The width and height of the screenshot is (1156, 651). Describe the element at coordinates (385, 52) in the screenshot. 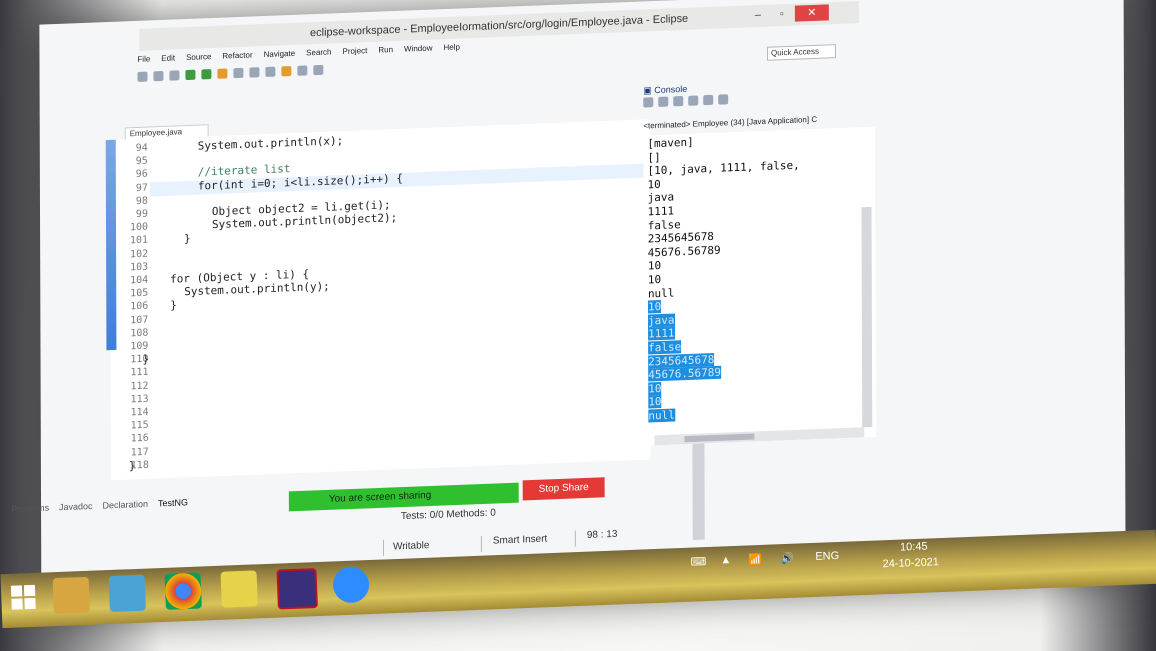

I see `menu-run: Run` at that location.